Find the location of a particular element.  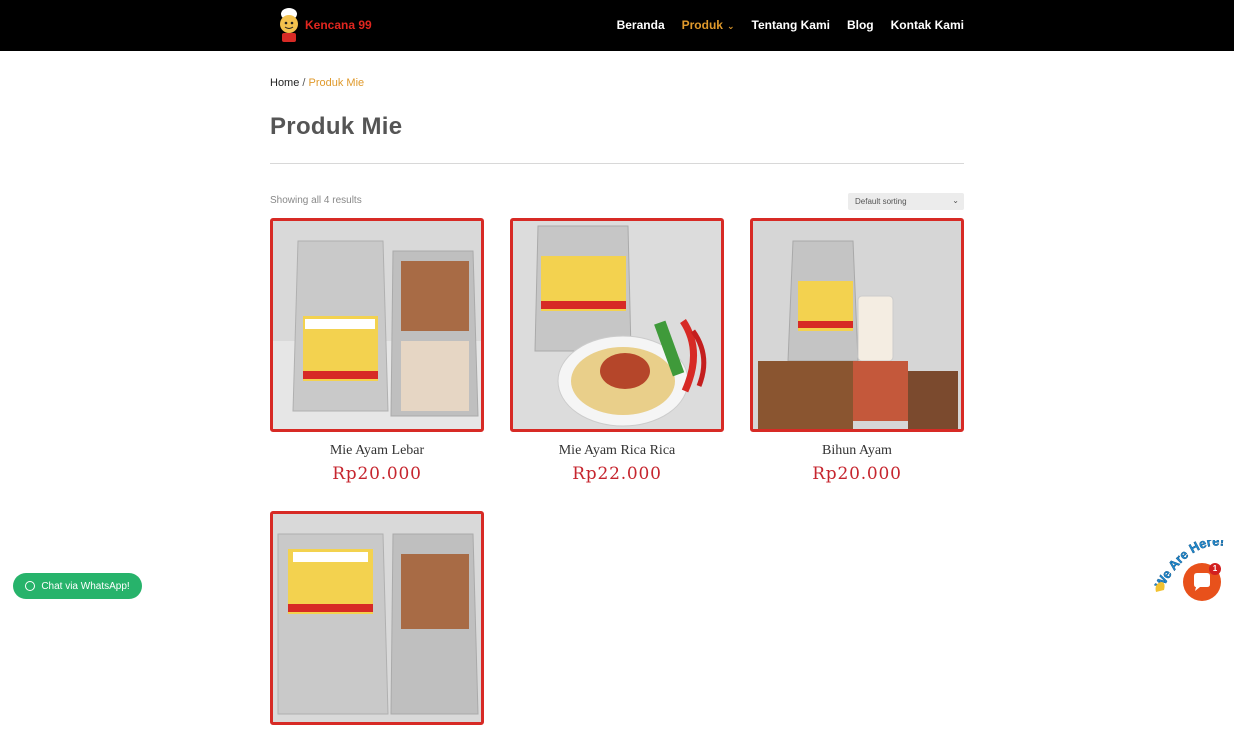

product-card is located at coordinates (377, 623).